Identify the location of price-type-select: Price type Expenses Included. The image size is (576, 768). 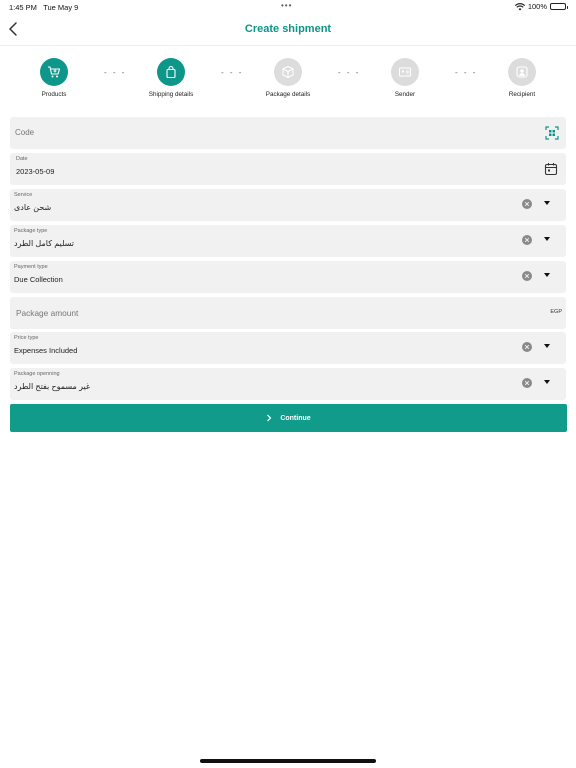
(288, 348).